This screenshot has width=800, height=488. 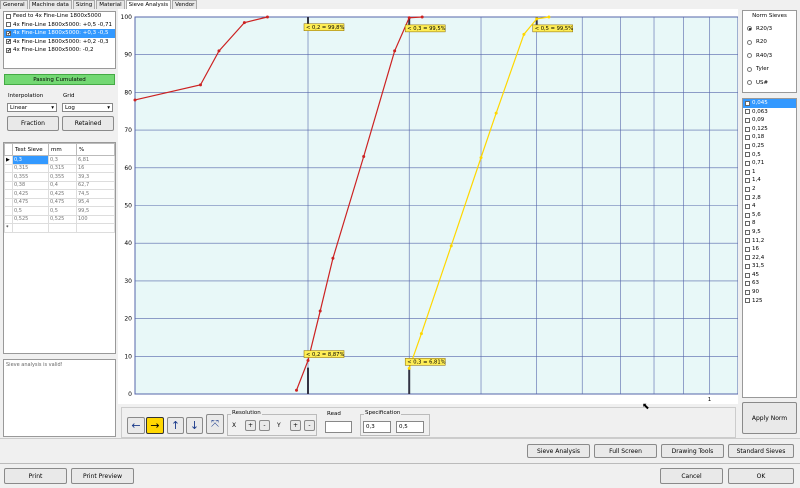 I want to click on full-screen-button: Full Screen, so click(x=625, y=451).